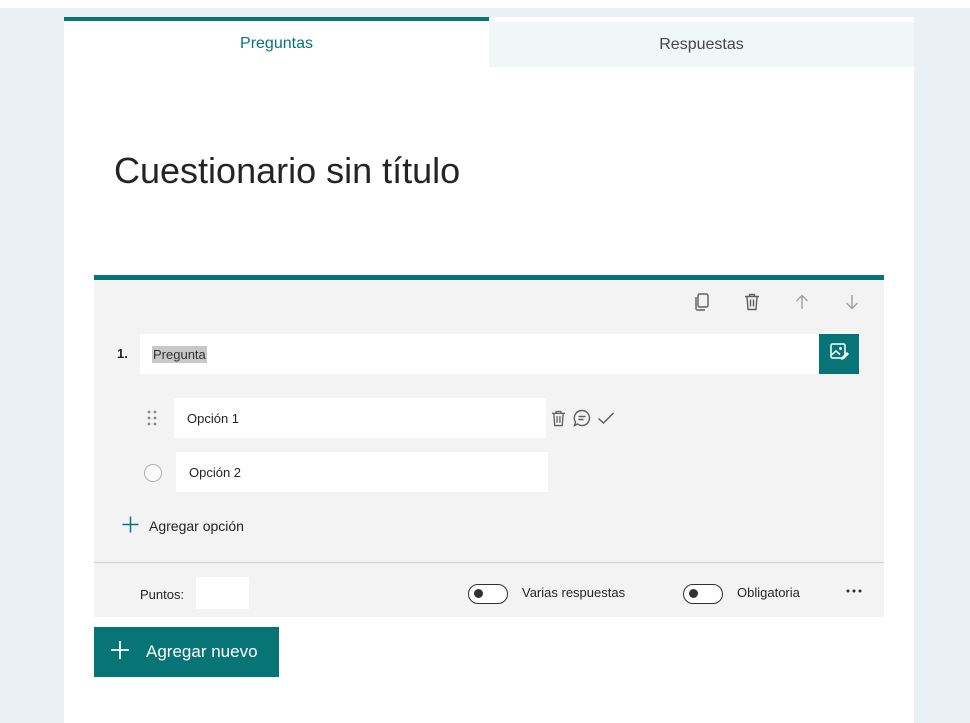  I want to click on arrow-up-icon, so click(802, 302).